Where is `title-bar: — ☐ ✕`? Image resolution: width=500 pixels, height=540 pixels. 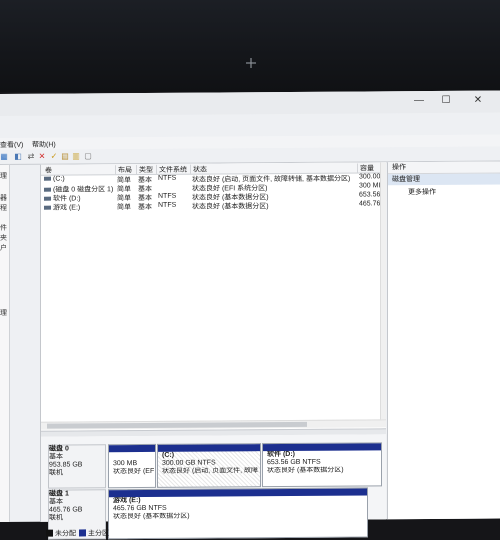 title-bar: — ☐ ✕ is located at coordinates (250, 103).